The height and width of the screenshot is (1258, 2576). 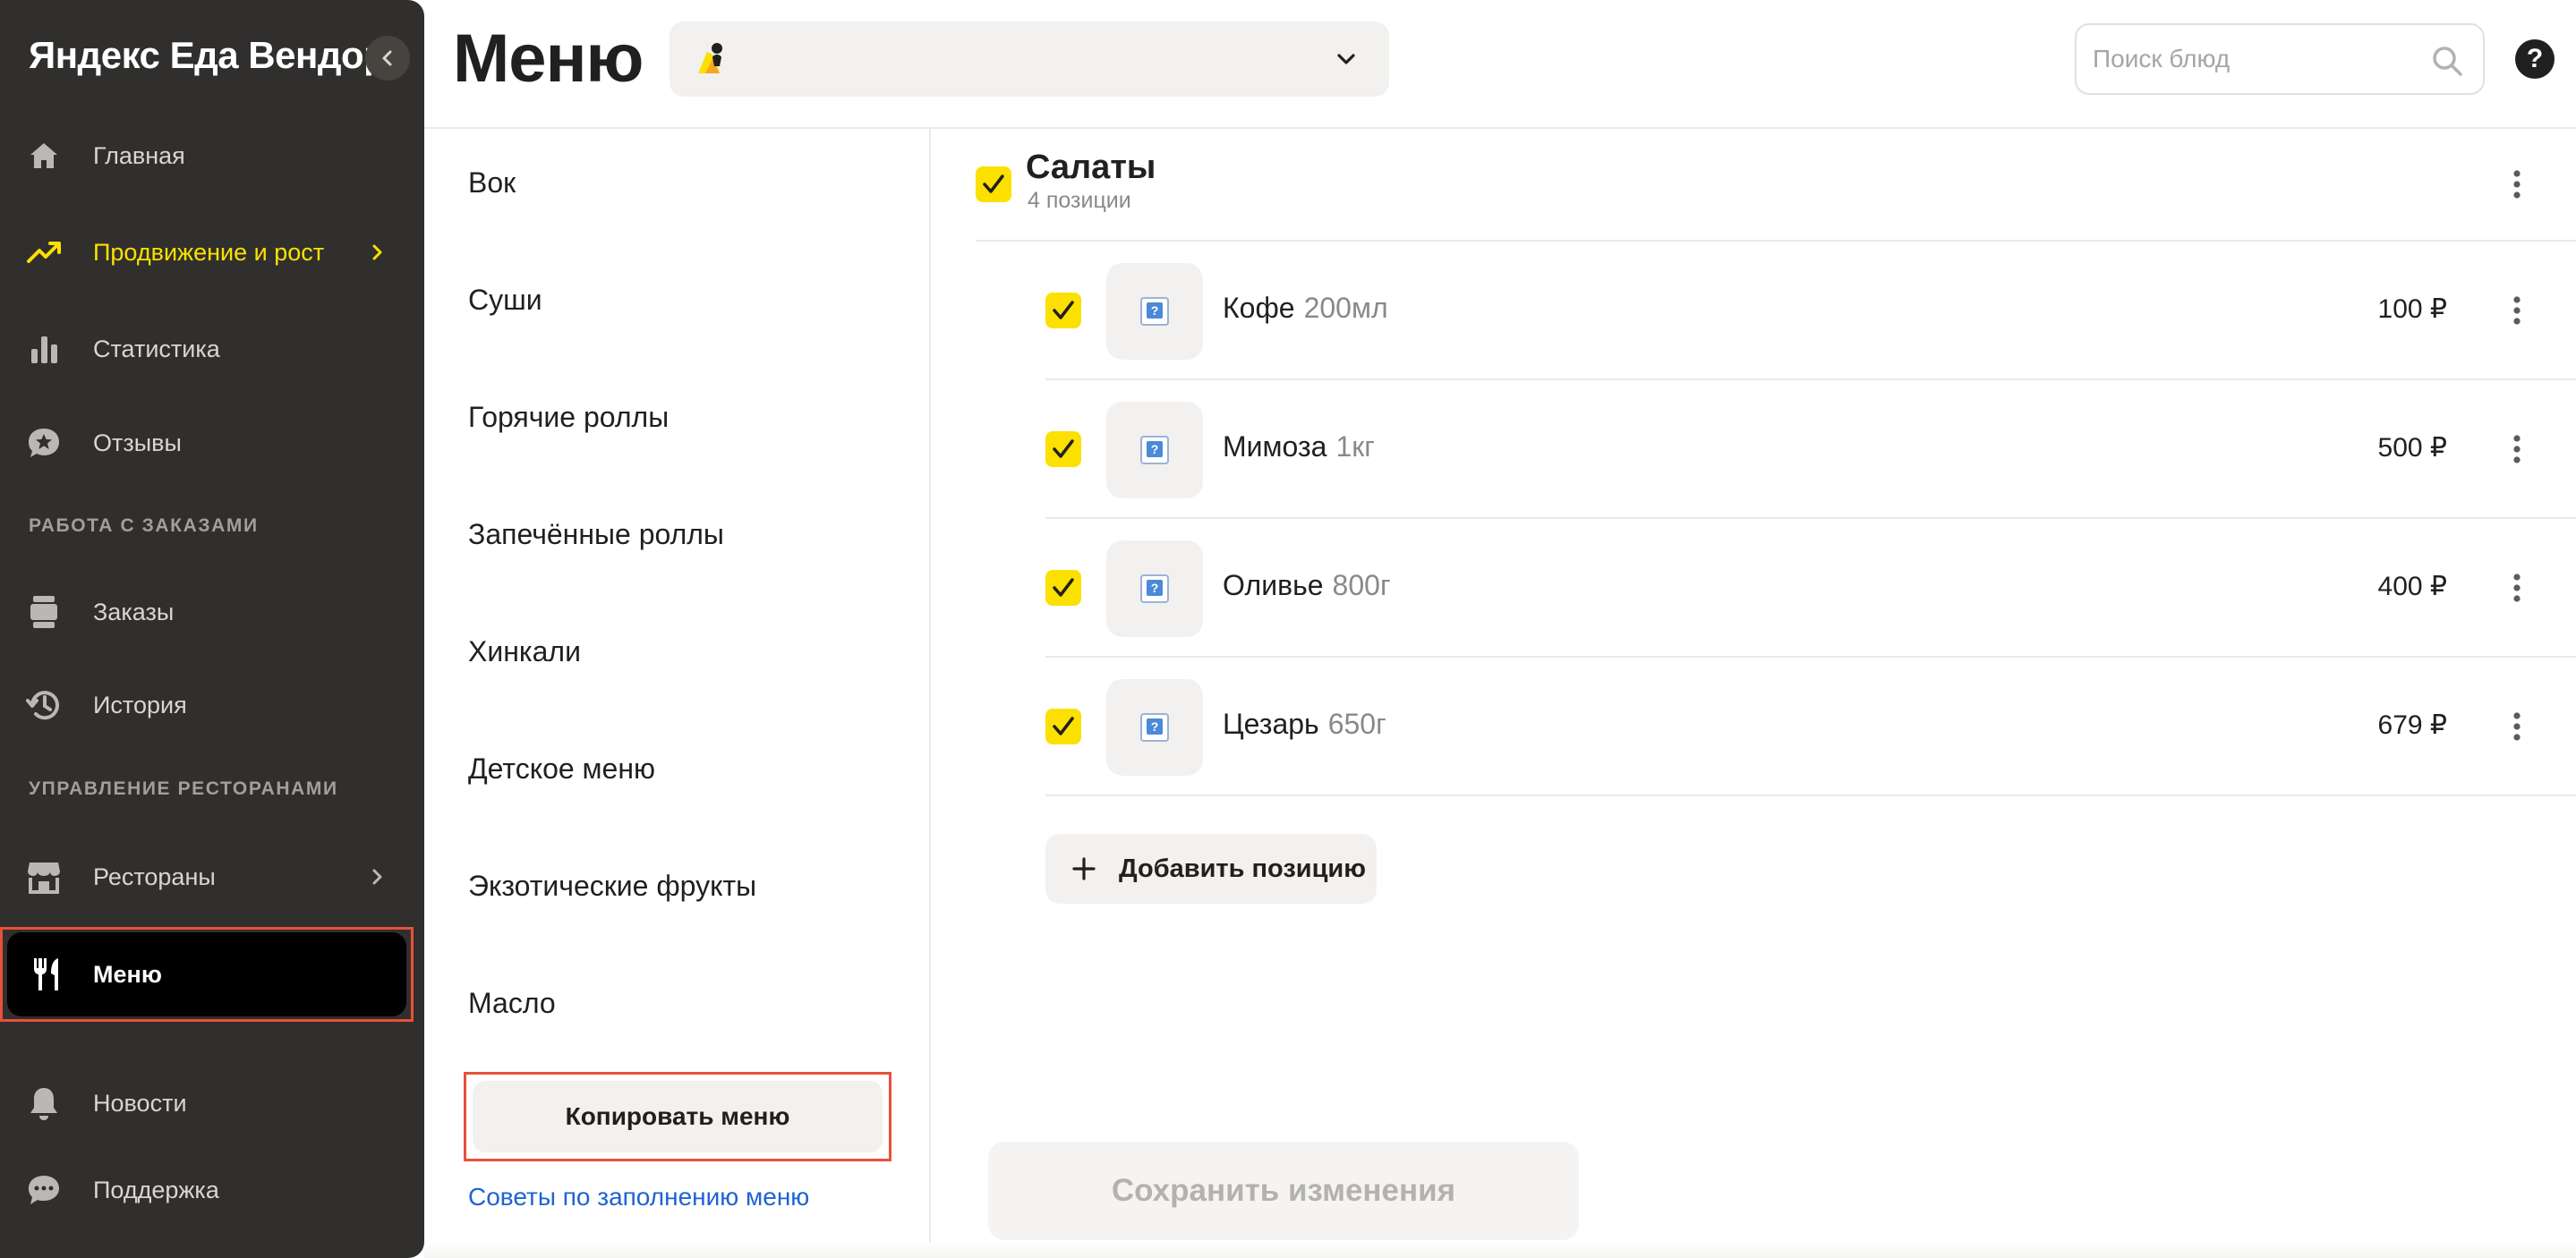 What do you see at coordinates (1500, 1250) in the screenshot?
I see `bottom-shadow` at bounding box center [1500, 1250].